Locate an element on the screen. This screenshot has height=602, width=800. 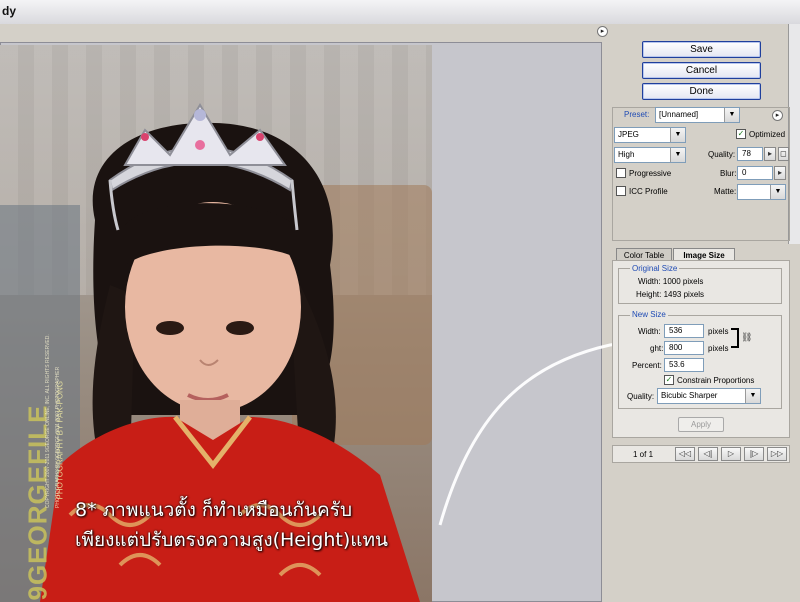
original-width: Width: 1000 pixels is located at coordinates (671, 281).